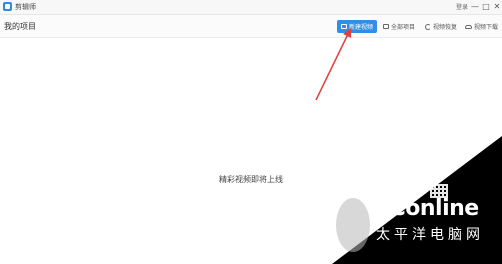 The height and width of the screenshot is (264, 502). What do you see at coordinates (426, 208) in the screenshot?
I see `watermark-brand: PConline` at bounding box center [426, 208].